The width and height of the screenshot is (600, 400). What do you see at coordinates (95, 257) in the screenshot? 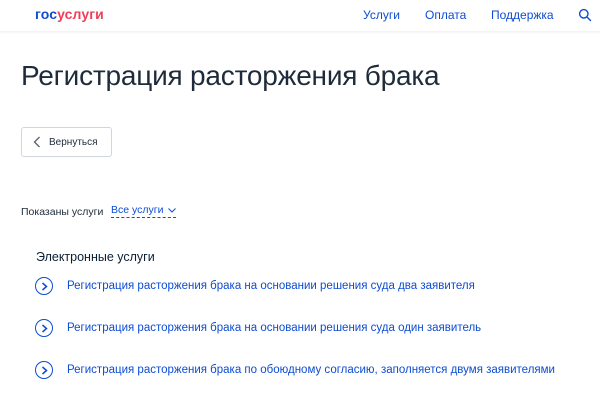
I see `section-title-electronic-services: Электронные услуги` at bounding box center [95, 257].